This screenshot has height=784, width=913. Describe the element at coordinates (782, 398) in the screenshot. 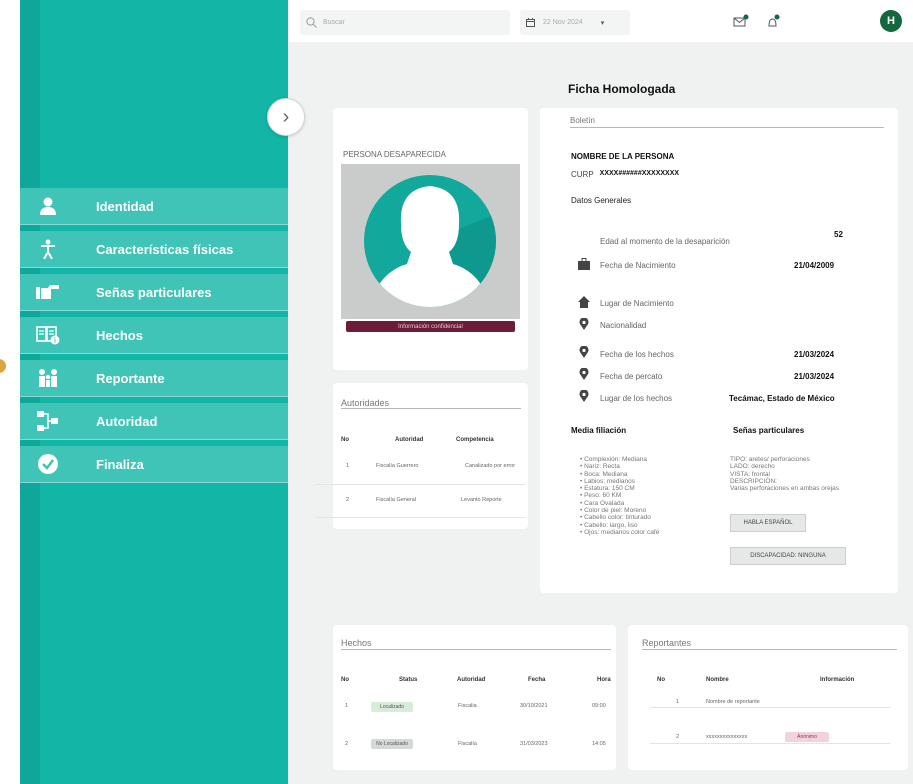

I see `detail-value: Tecámac, Estado de México` at that location.